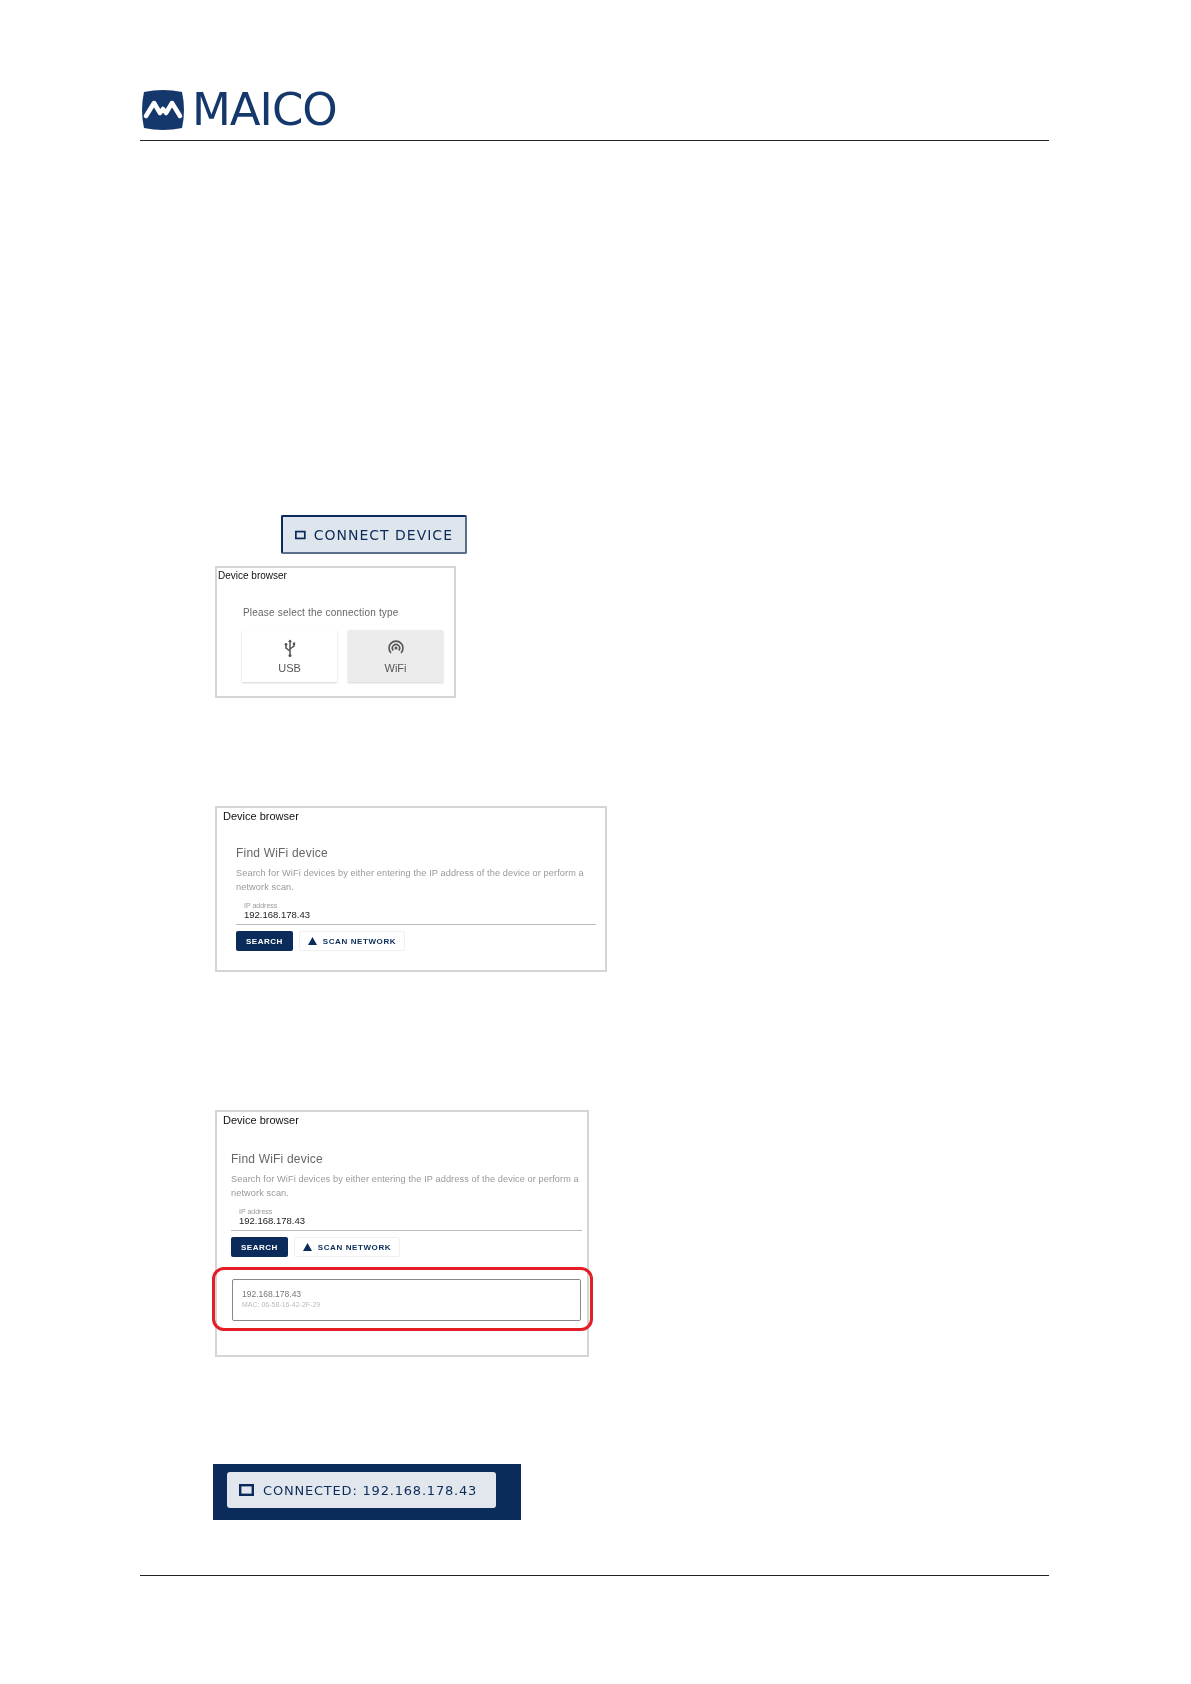  What do you see at coordinates (374, 534) in the screenshot?
I see `connect-device-button: CONNECT DEVICE` at bounding box center [374, 534].